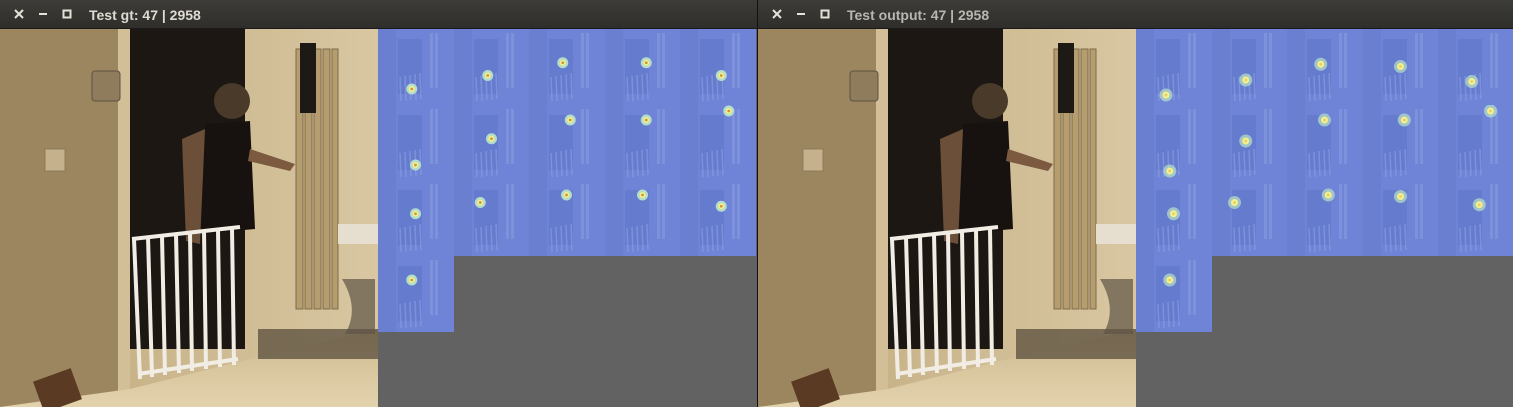 This screenshot has height=407, width=1513. I want to click on window-title: Test output: 47 | 2958, so click(918, 15).